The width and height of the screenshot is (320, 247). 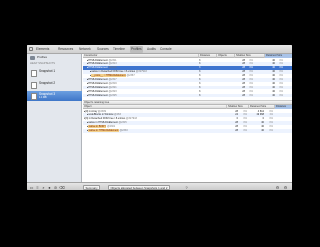 What do you see at coordinates (200, 95) in the screenshot?
I see `distance-value: 3` at bounding box center [200, 95].